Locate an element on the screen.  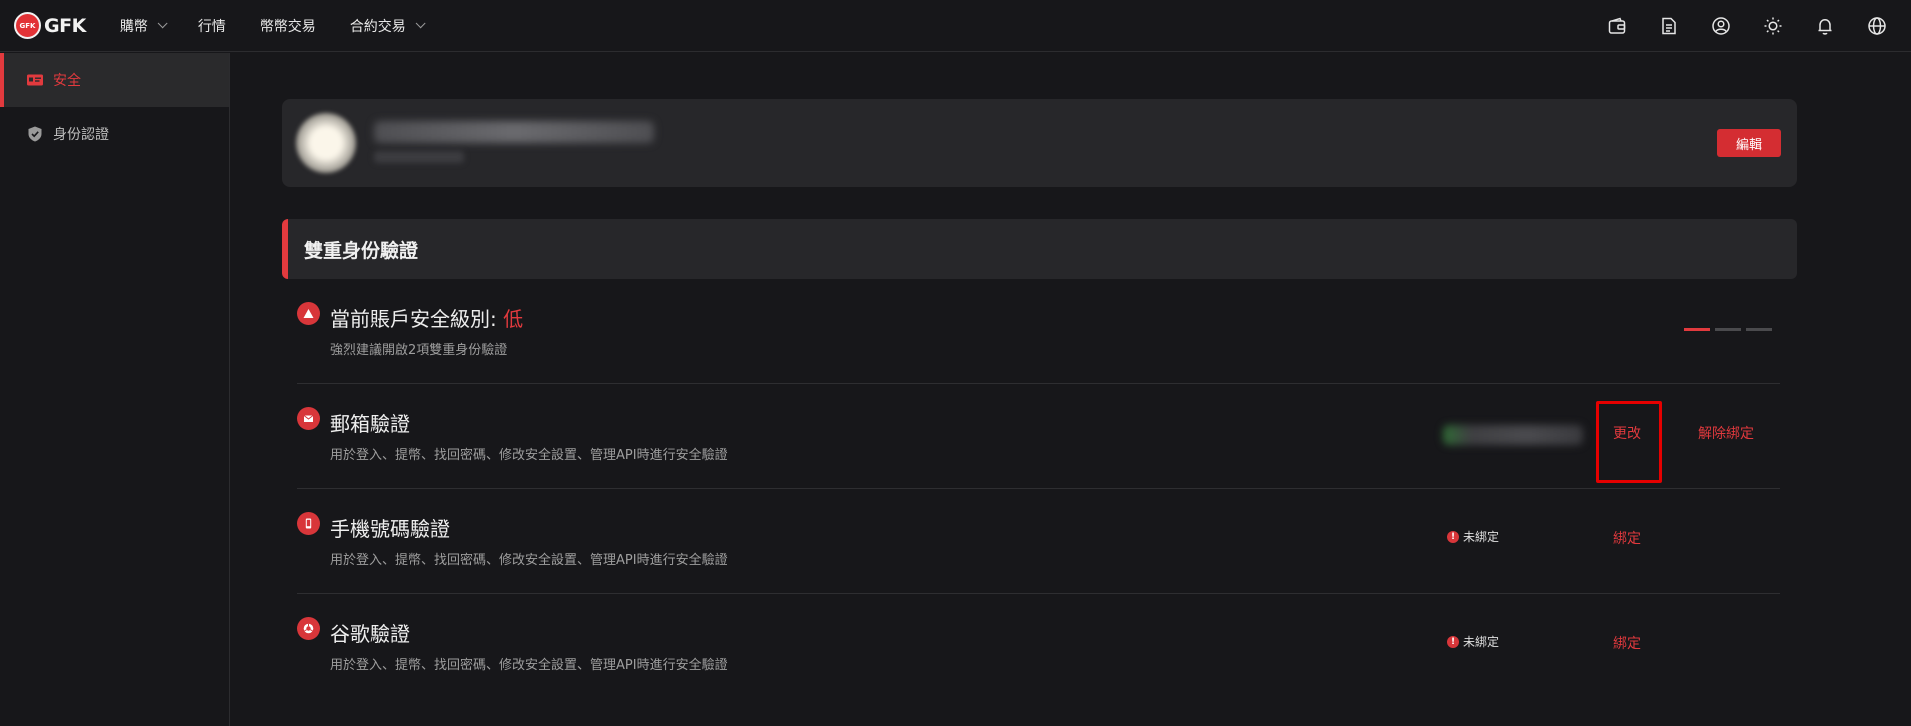
security-level-row: 當前賬戶安全級別: 低 強烈建議開啟2項雙重身份驗證 is located at coordinates (1038, 343).